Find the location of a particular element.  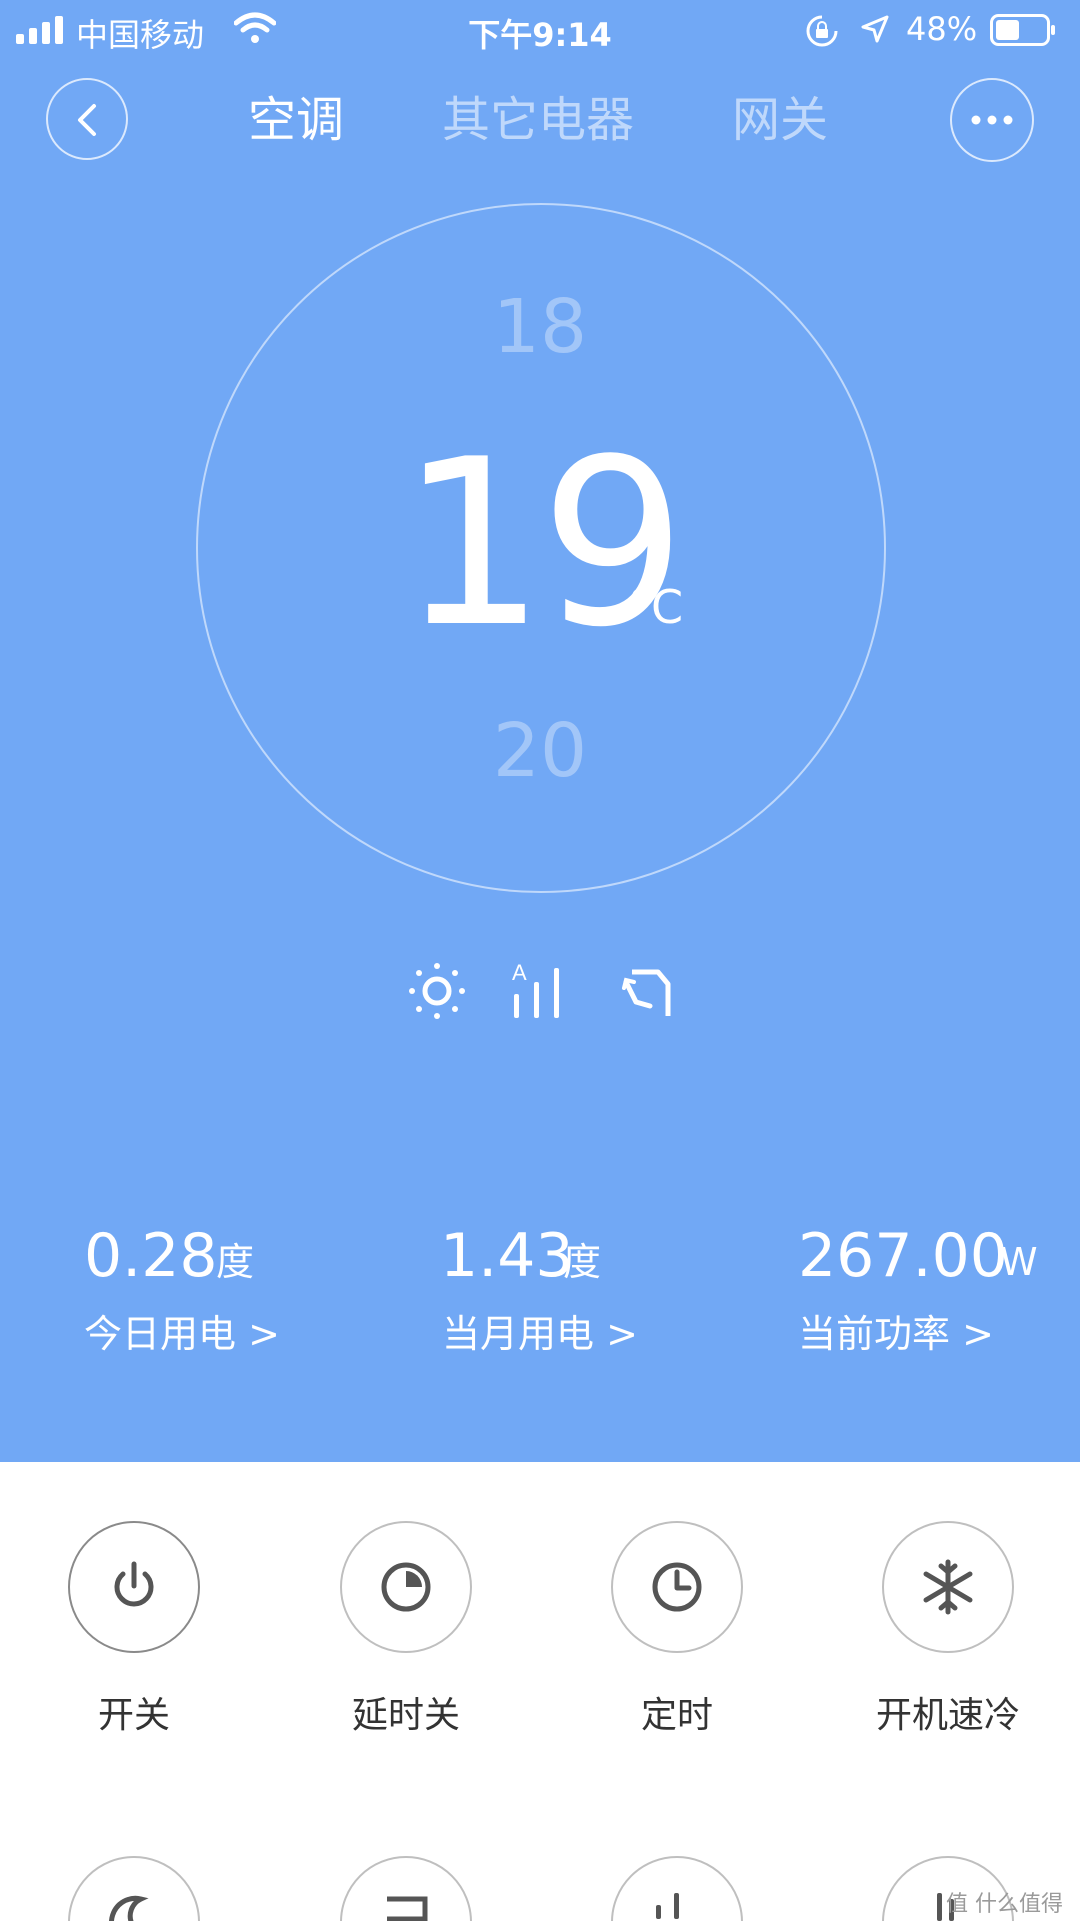

timer-label: 定时 is located at coordinates (676, 1715).